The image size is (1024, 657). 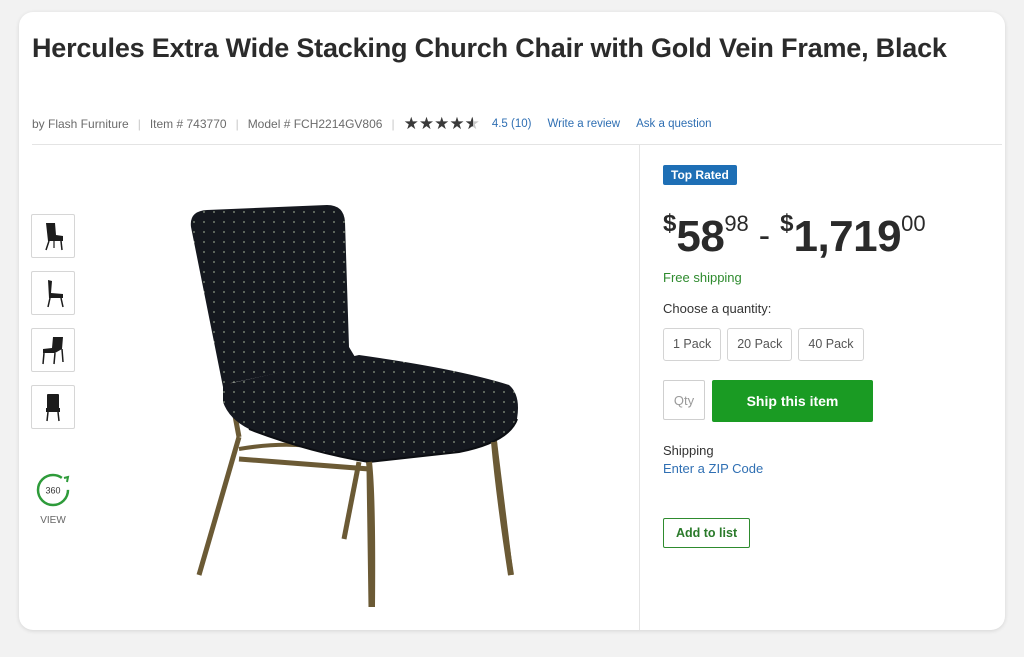 I want to click on rating-stars: ★ ★ ★ ★ ★, so click(x=441, y=124).